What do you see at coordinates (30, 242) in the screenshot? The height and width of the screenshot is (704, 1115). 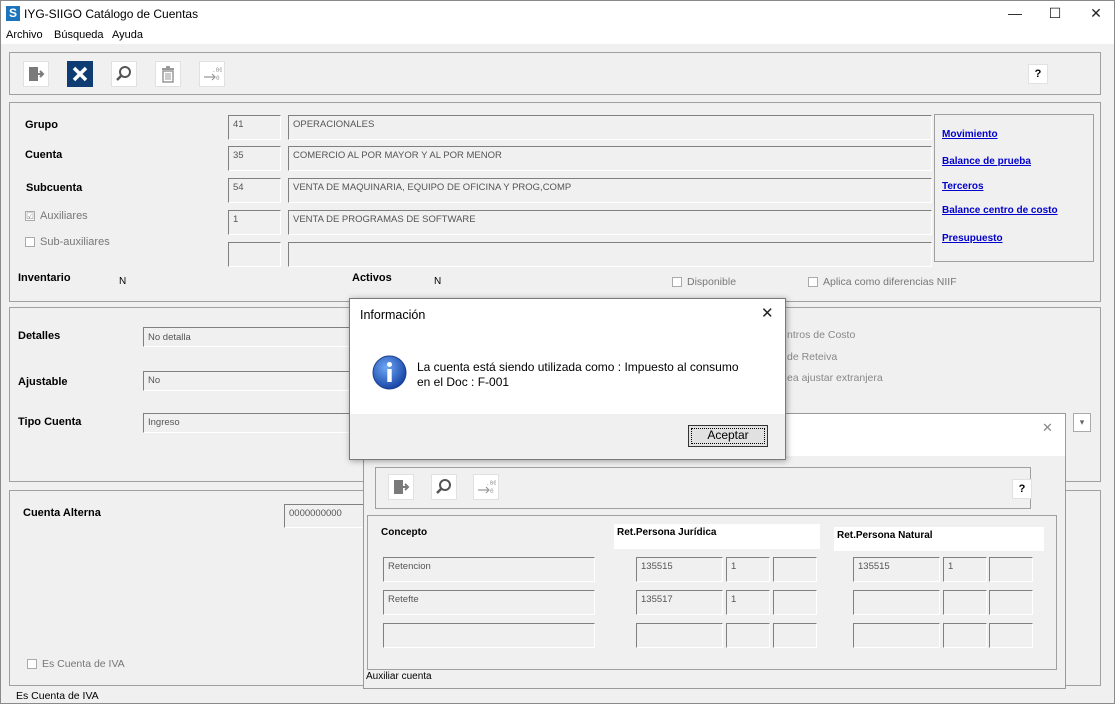 I see `subaux-checkbox` at bounding box center [30, 242].